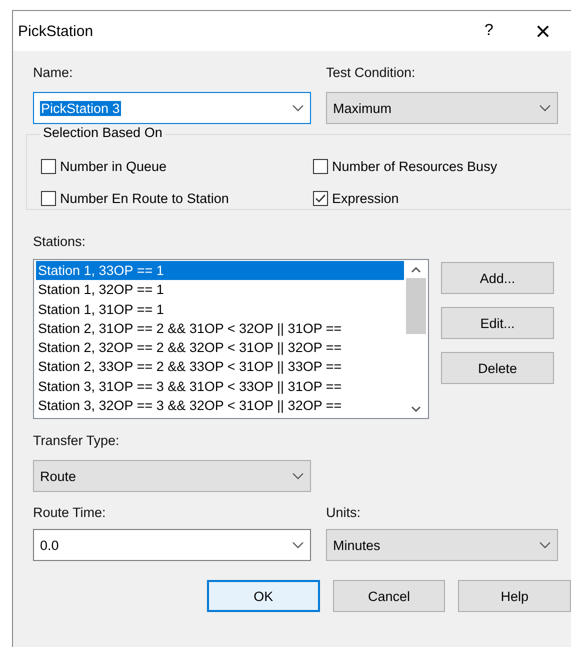 Image resolution: width=571 pixels, height=647 pixels. What do you see at coordinates (70, 512) in the screenshot?
I see `field-label: Route Time:` at bounding box center [70, 512].